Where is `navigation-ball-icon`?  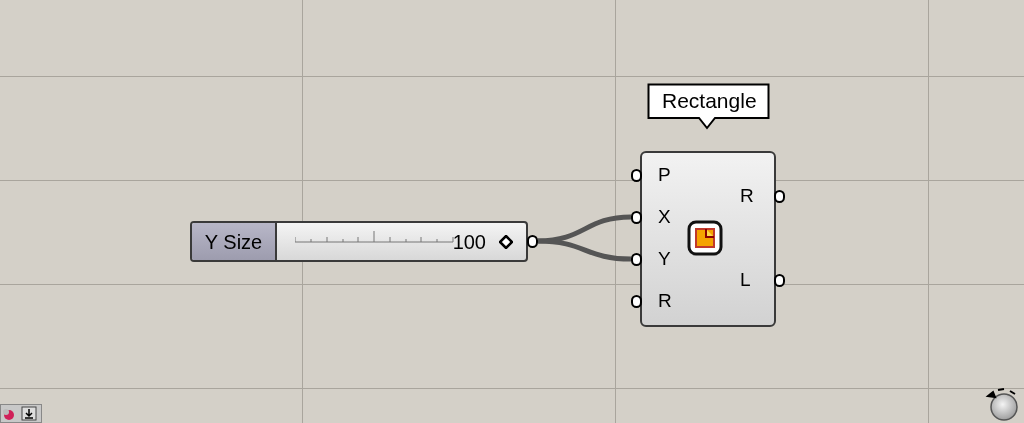
navigation-ball-icon is located at coordinates (1002, 404).